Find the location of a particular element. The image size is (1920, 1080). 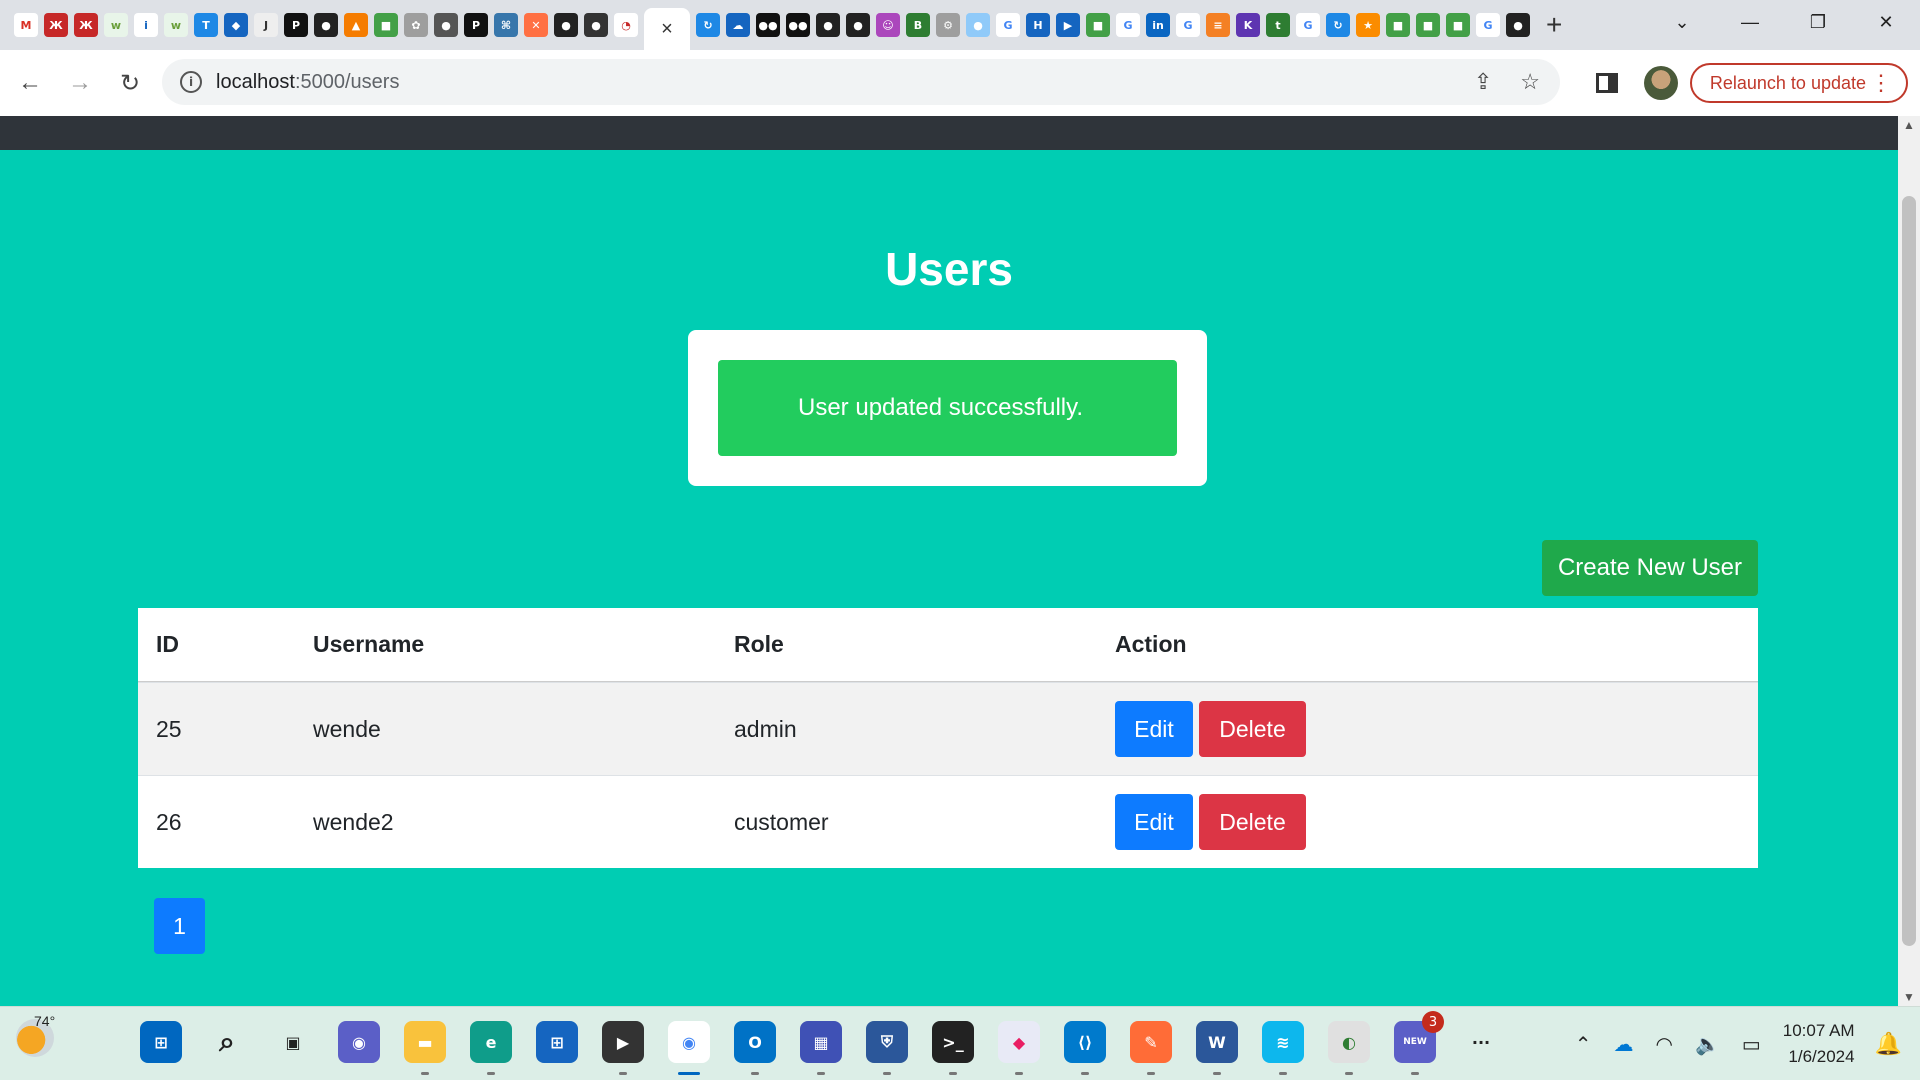

teams-icon: NEW 3 is located at coordinates (1419, 1043).